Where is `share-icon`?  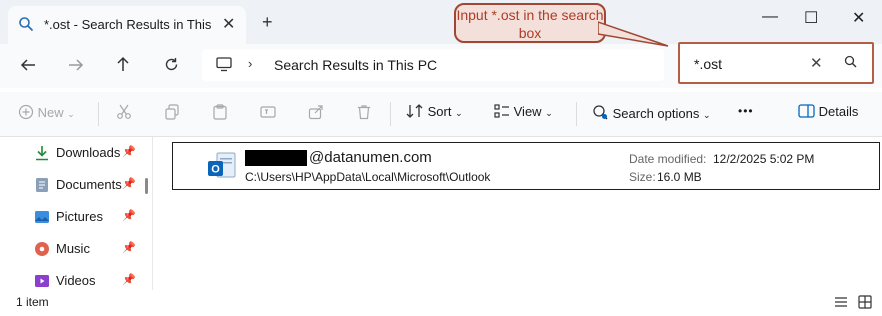
share-icon is located at coordinates (315, 112).